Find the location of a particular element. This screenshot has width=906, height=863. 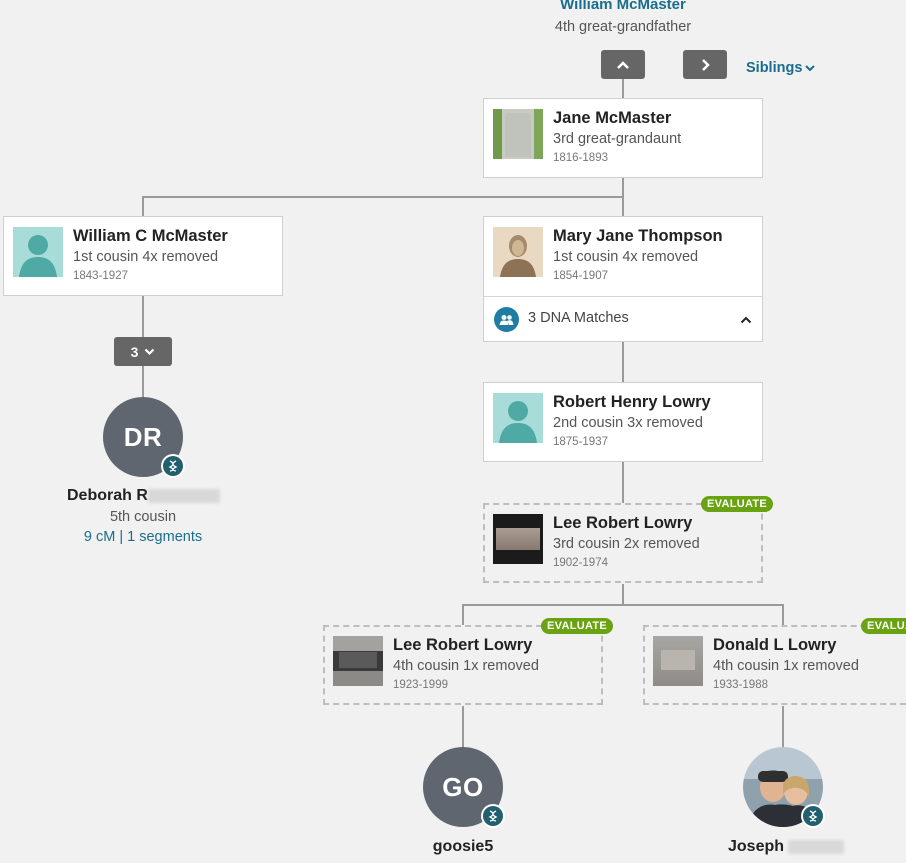

navigate-up-button is located at coordinates (623, 64).